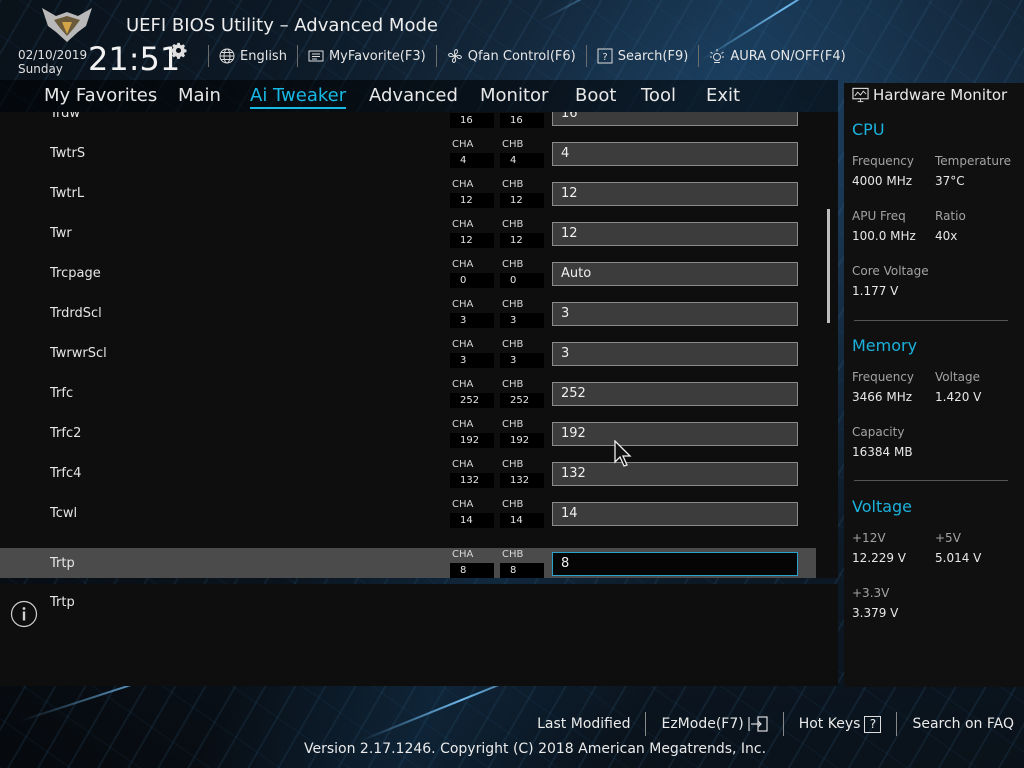  I want to click on setting-row: Trfc4 CHA 132 CHB 132 132, so click(408, 474).